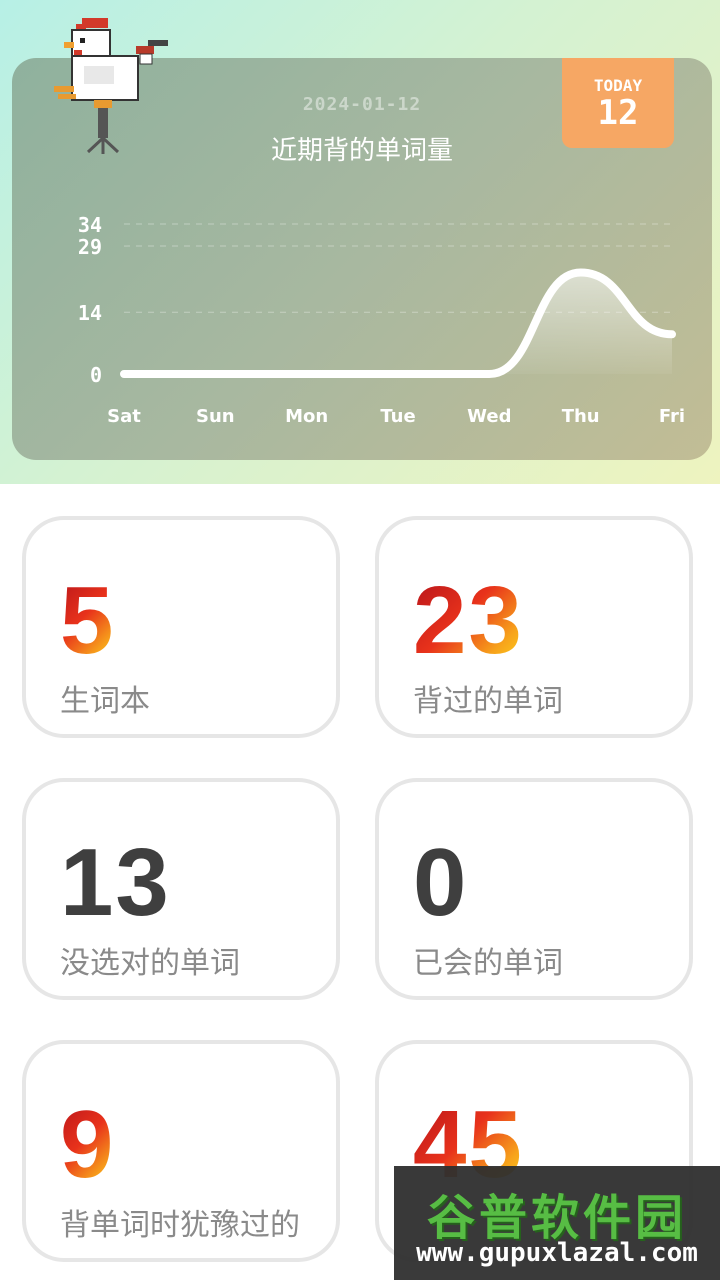  Describe the element at coordinates (441, 882) in the screenshot. I see `stat-value: 0` at that location.